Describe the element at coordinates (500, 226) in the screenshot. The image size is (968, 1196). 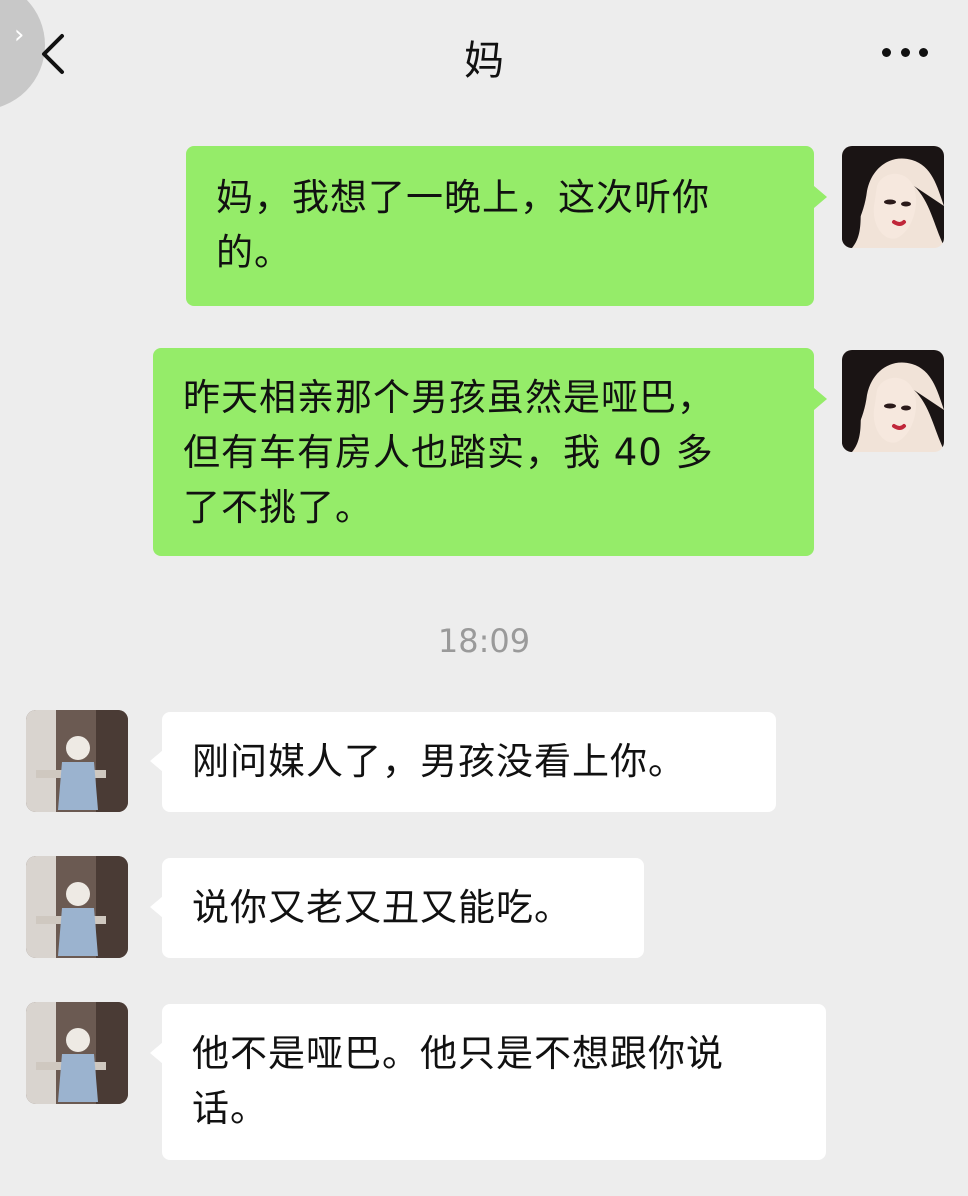
I see `message-bubble: 妈，我想了一晚上，这次听你 的。` at that location.